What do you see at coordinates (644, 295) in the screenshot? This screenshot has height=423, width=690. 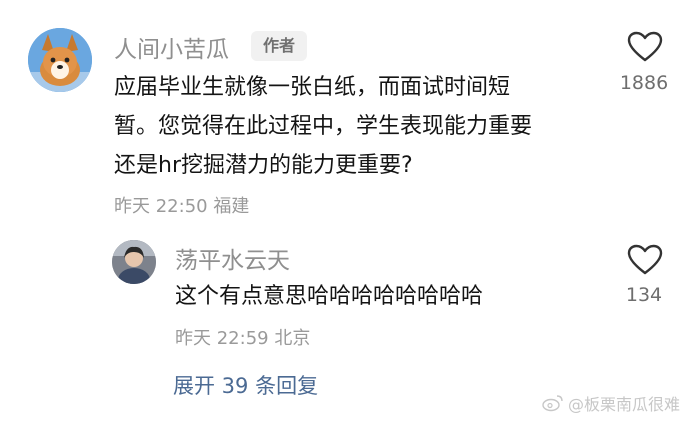 I see `reply-like-count: 134` at bounding box center [644, 295].